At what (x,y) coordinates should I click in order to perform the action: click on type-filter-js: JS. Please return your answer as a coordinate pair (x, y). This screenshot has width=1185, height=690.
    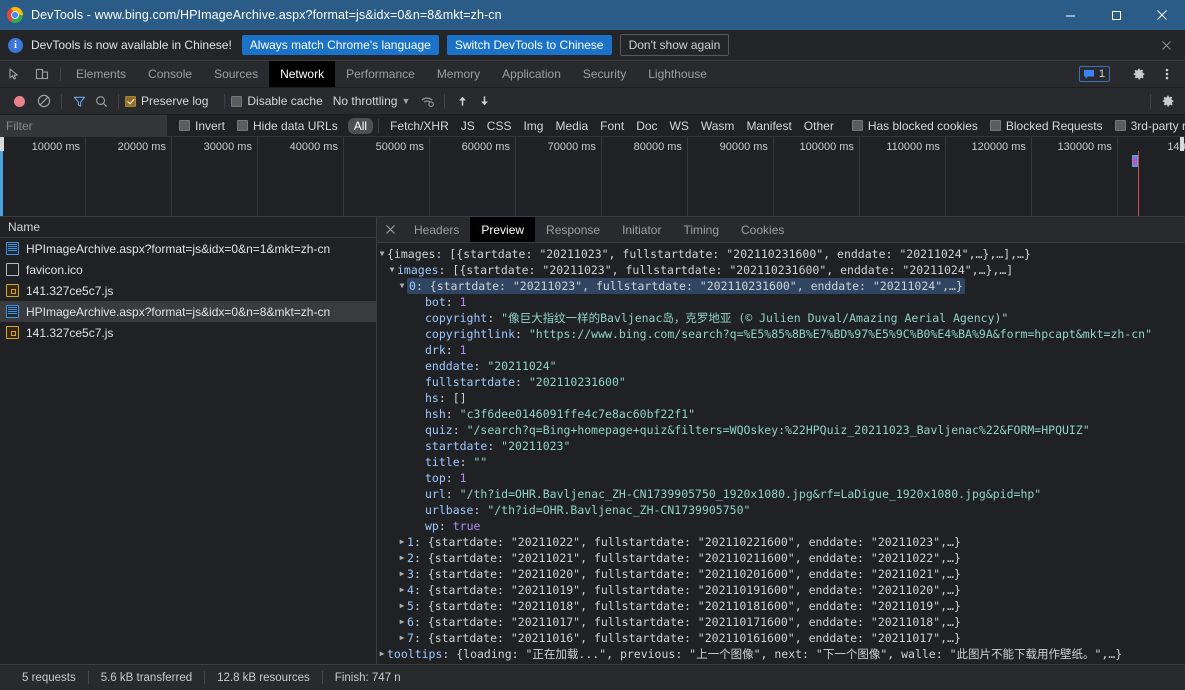
    Looking at the image, I should click on (468, 126).